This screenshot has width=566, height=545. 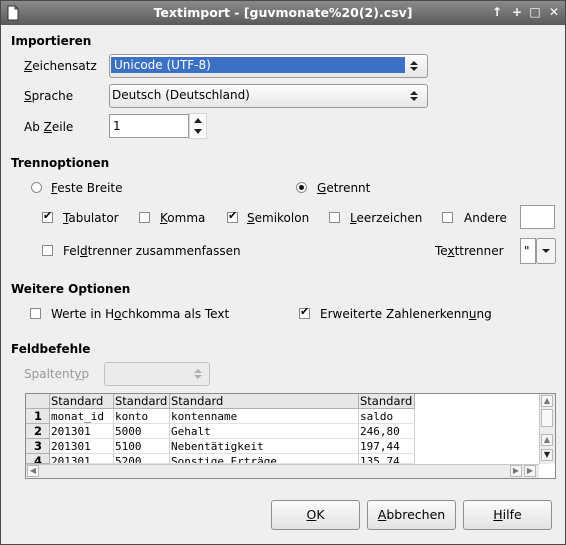 What do you see at coordinates (142, 431) in the screenshot?
I see `table-cell: 5000` at bounding box center [142, 431].